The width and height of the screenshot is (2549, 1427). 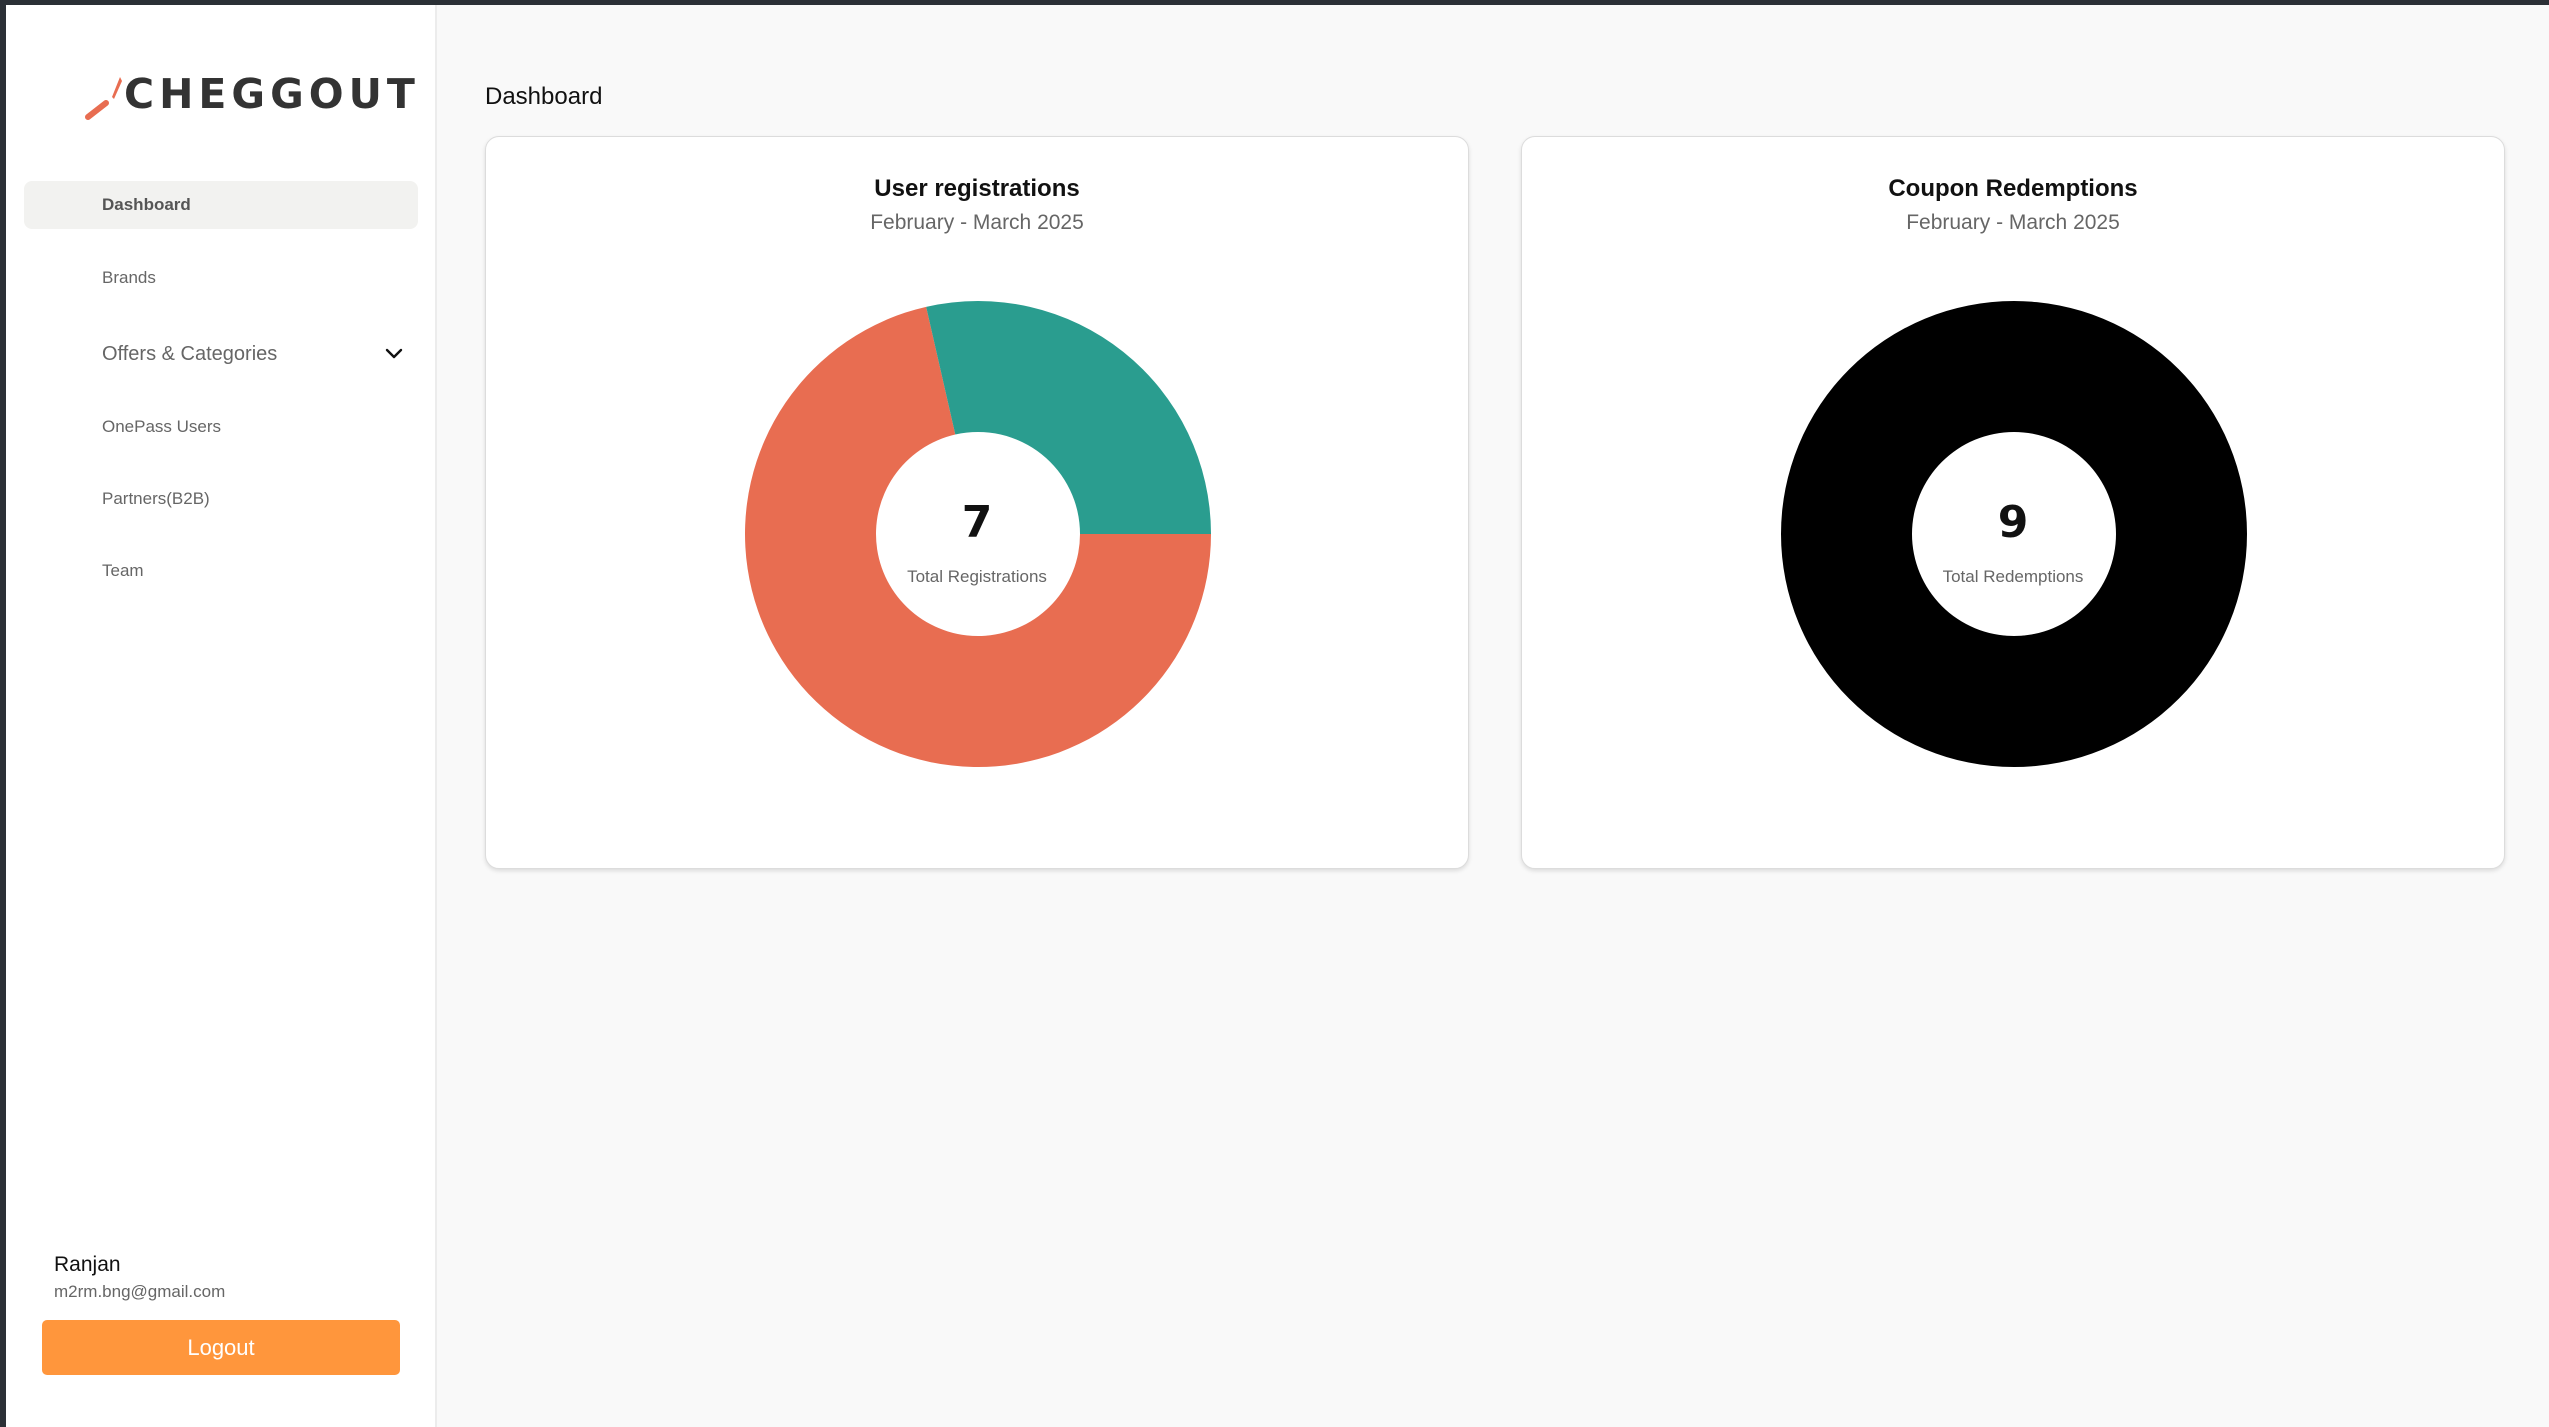 What do you see at coordinates (394, 354) in the screenshot?
I see `chevron-down-icon` at bounding box center [394, 354].